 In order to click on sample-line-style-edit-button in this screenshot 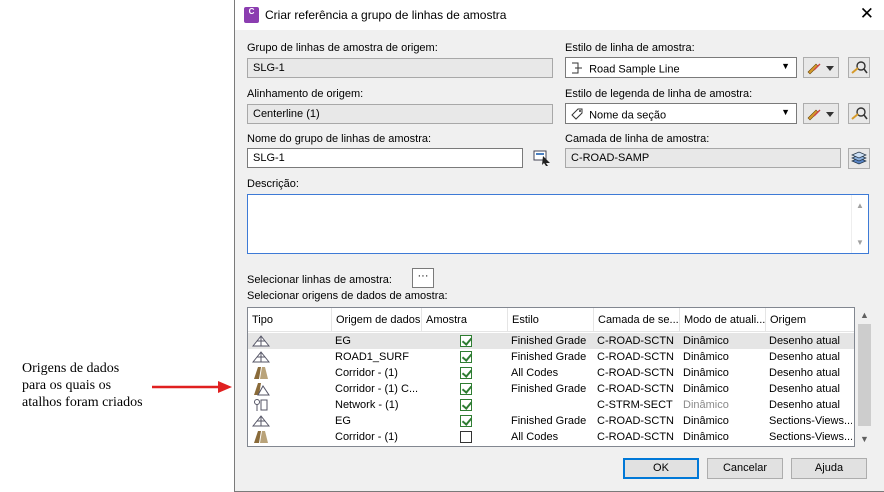, I will do `click(821, 67)`.